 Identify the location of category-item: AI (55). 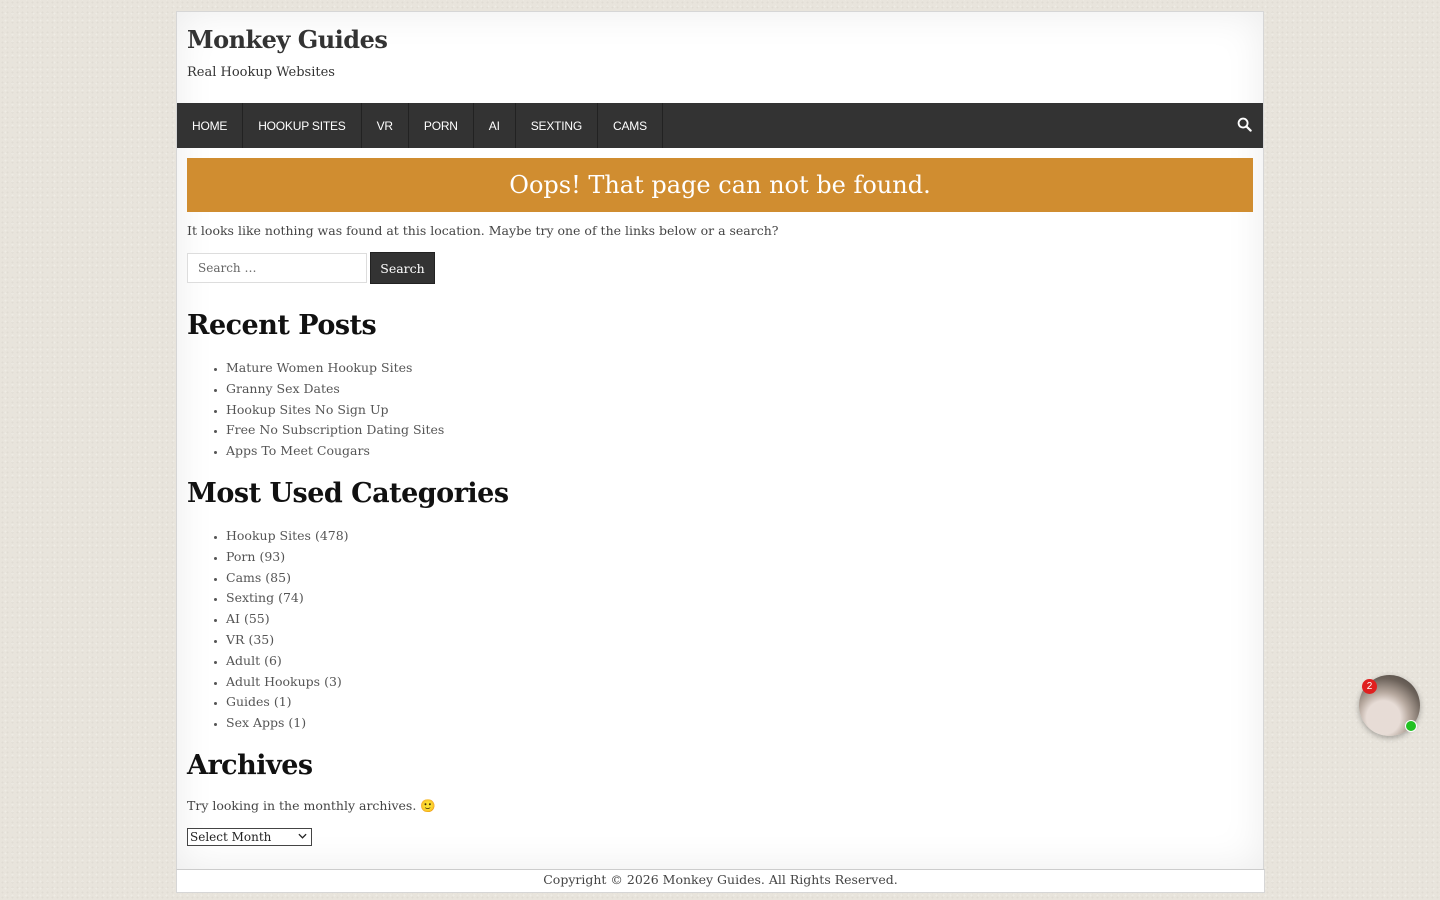
(287, 619).